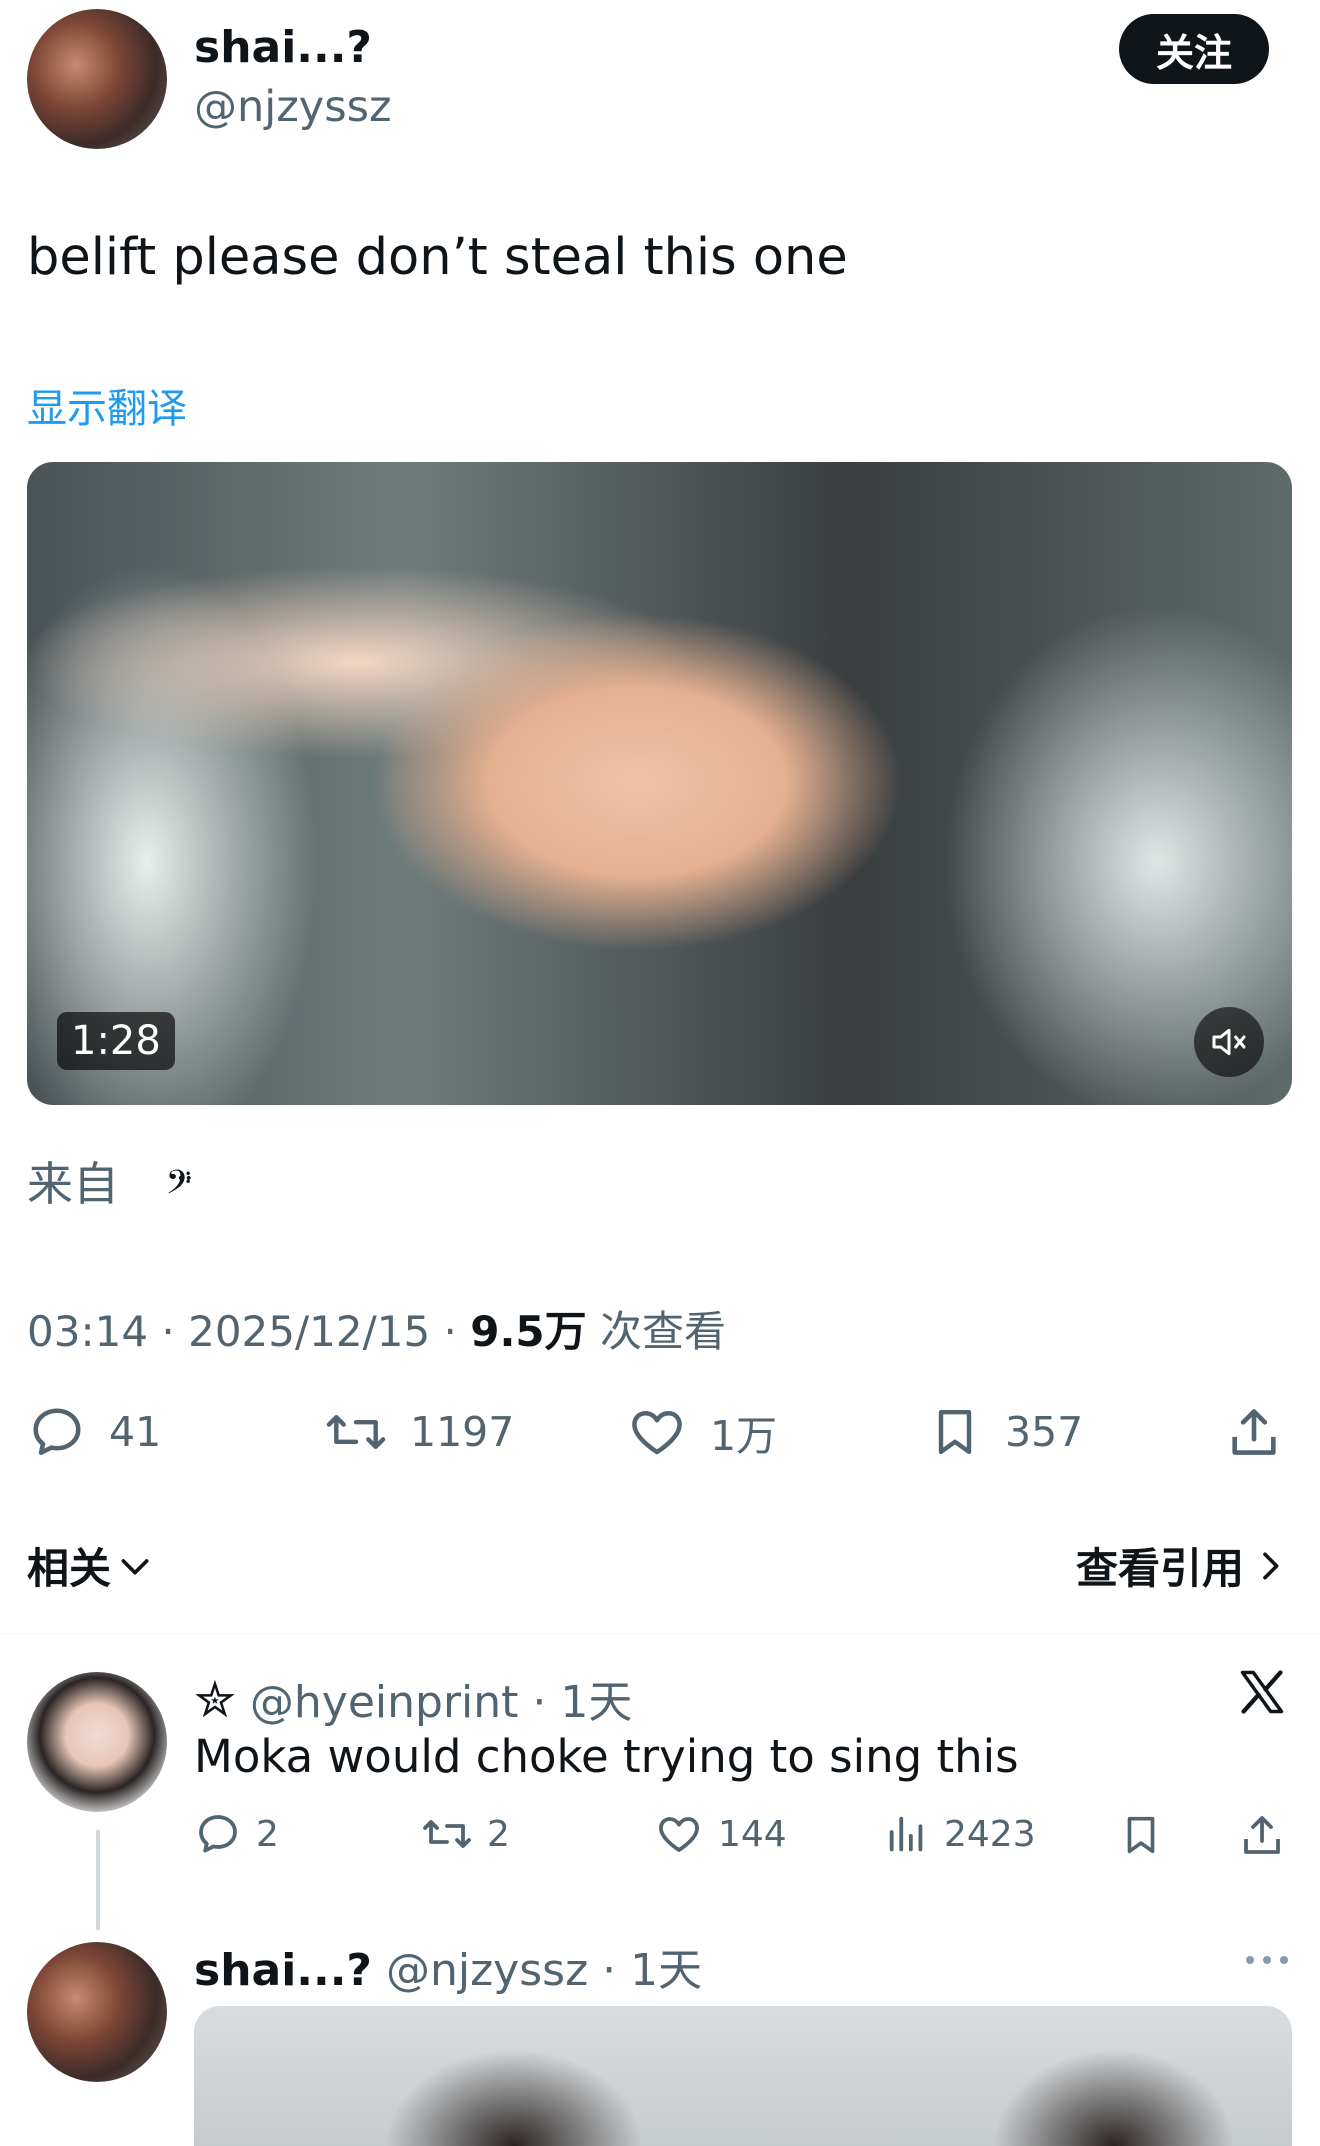 The image size is (1320, 2146). Describe the element at coordinates (660, 1633) in the screenshot. I see `section-divider` at that location.